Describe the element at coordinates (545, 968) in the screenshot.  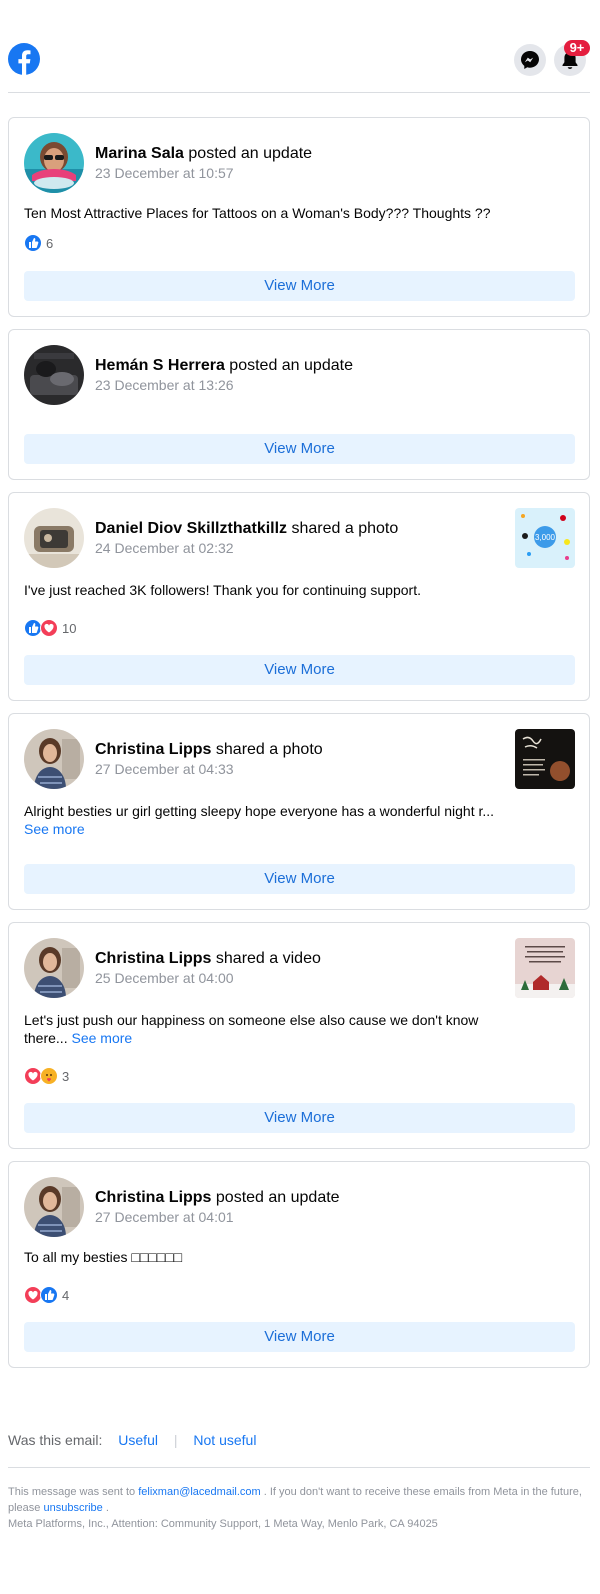
I see `post-video-thumbnail` at that location.